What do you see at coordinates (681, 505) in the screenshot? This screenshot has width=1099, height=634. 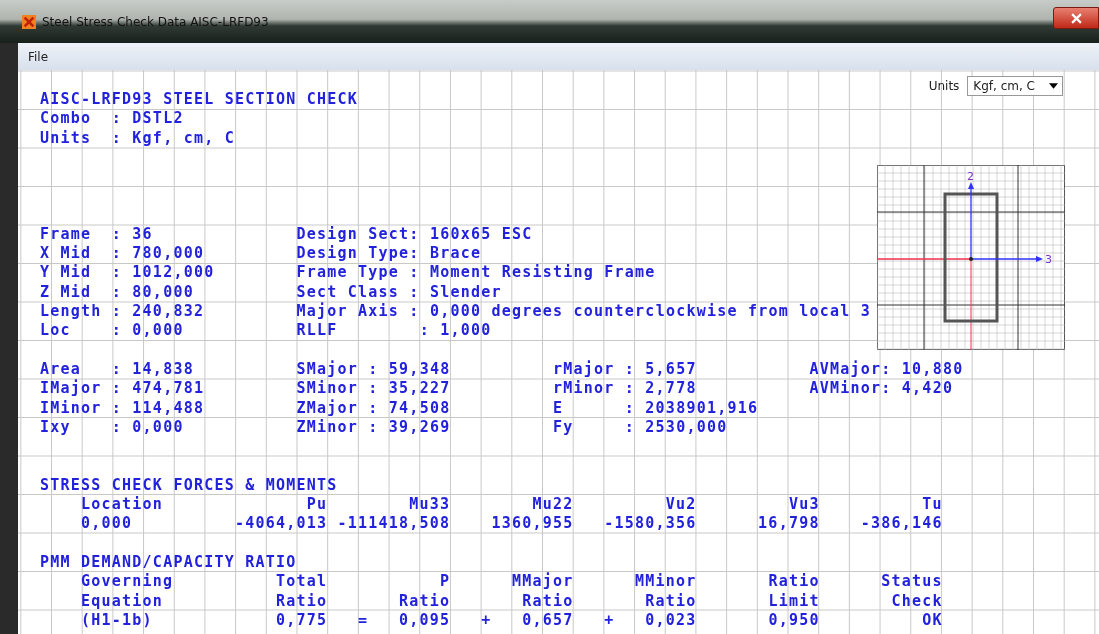 I see `column-header: Vu2` at bounding box center [681, 505].